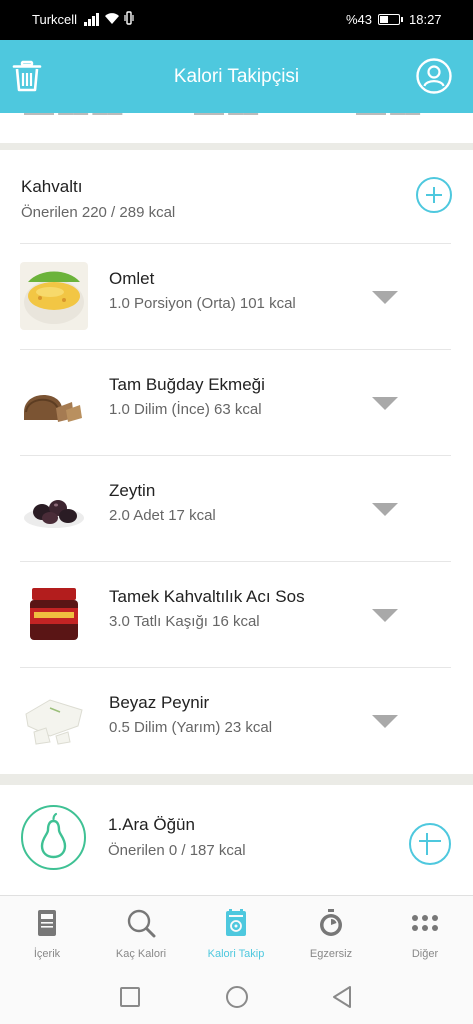  Describe the element at coordinates (162, 515) in the screenshot. I see `food-detail: 2.0 Adet 17 kcal` at that location.